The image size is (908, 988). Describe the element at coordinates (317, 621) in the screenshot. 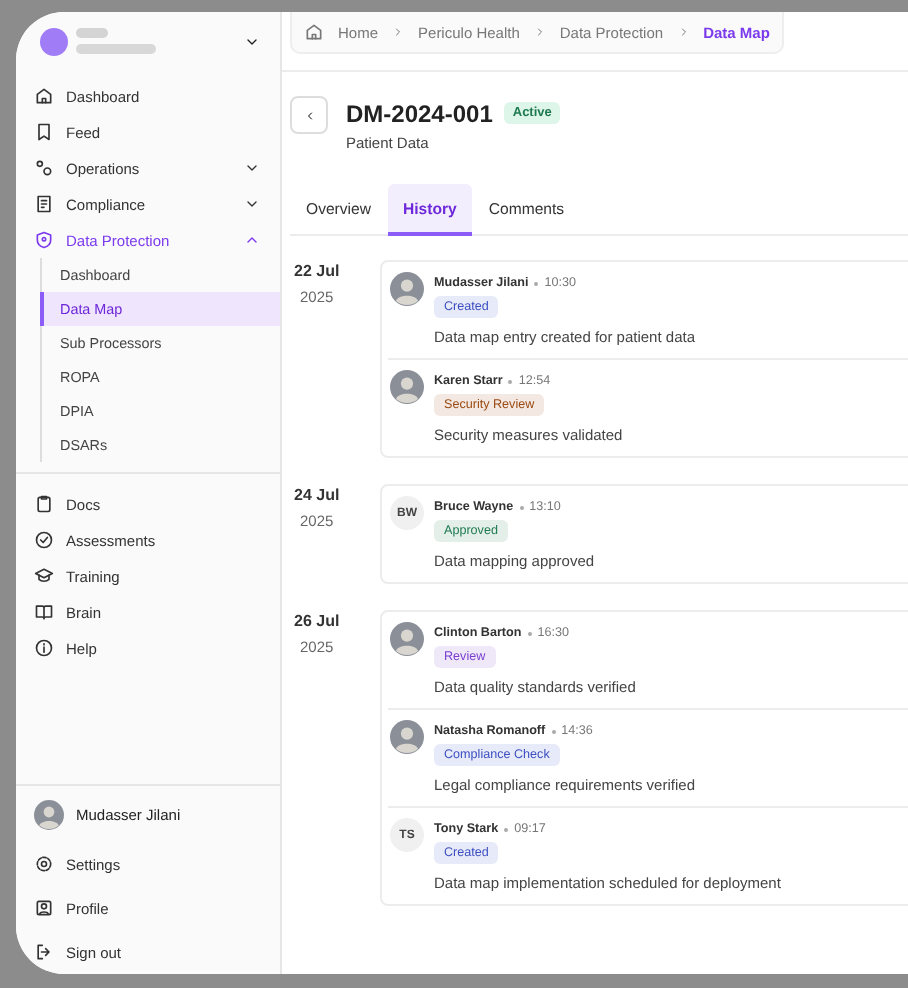

I see `date-label: 26 Jul` at that location.